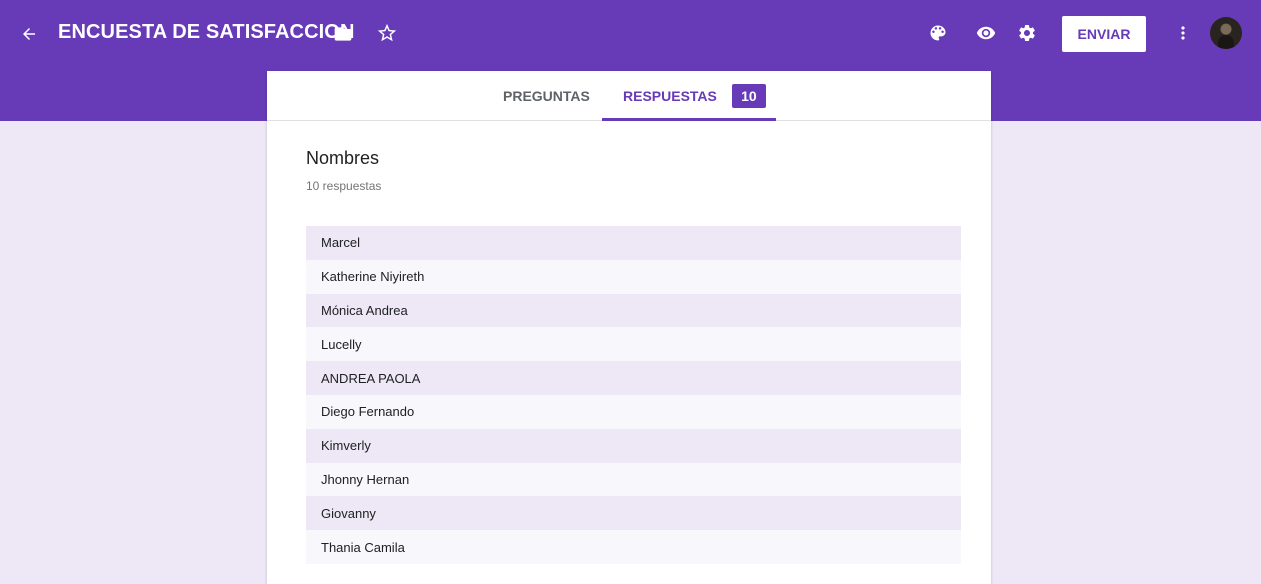 This screenshot has height=584, width=1261. I want to click on tab-respuestas-label: RESPUESTAS, so click(670, 96).